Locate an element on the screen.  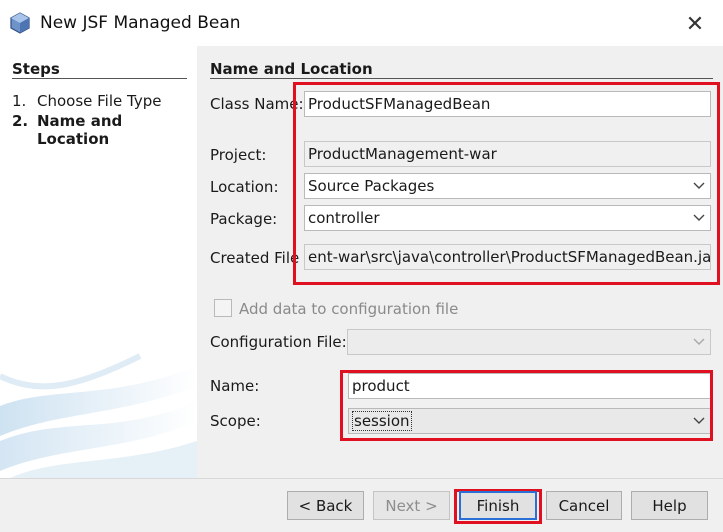
netbeans-cube-icon is located at coordinates (20, 23).